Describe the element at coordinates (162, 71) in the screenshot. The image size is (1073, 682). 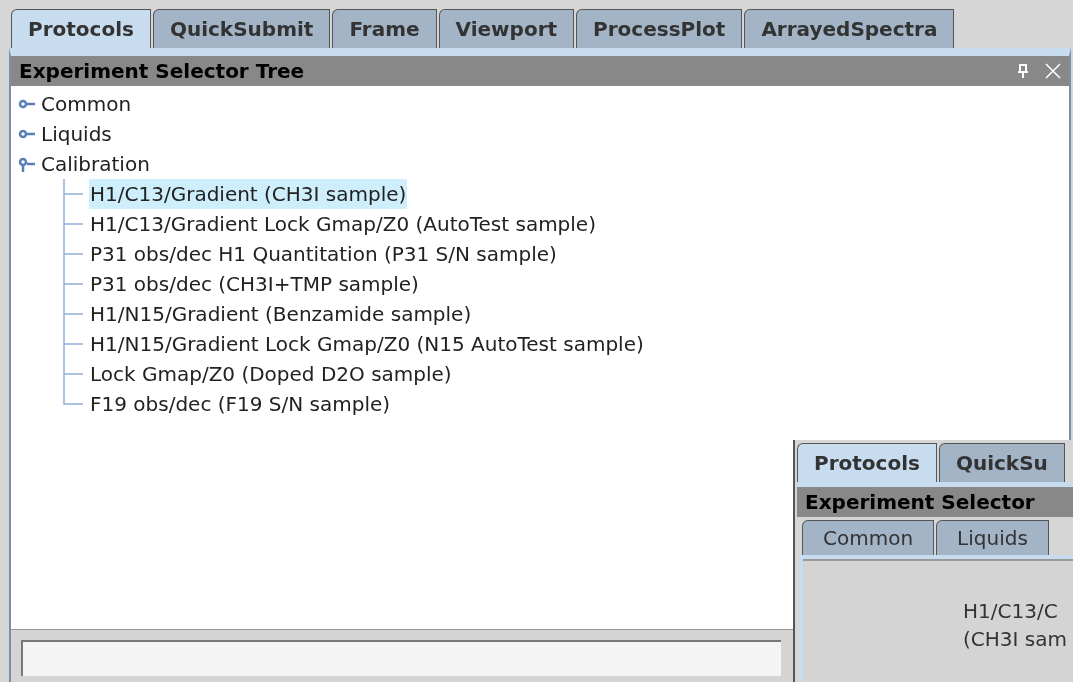
I see `panel-title: Experiment Selector Tree` at that location.